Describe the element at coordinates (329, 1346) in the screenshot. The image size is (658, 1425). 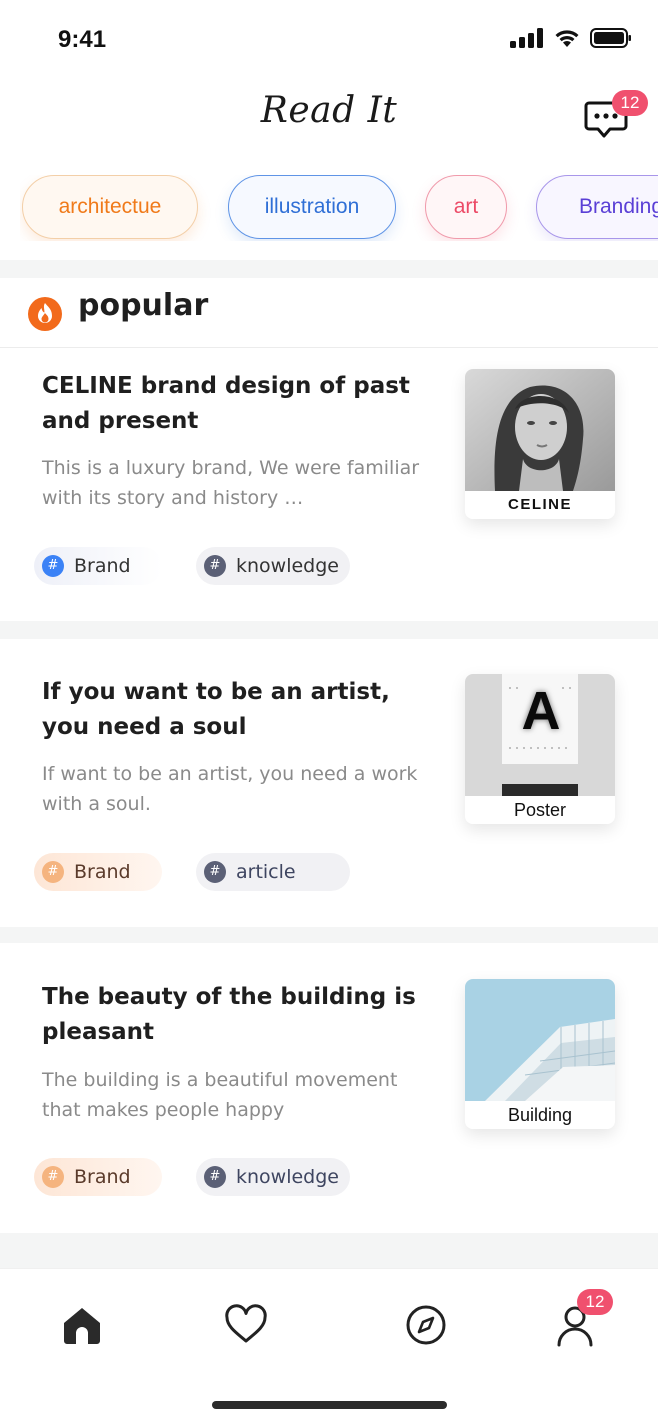
I see `bottom-tab-bar: 12` at that location.